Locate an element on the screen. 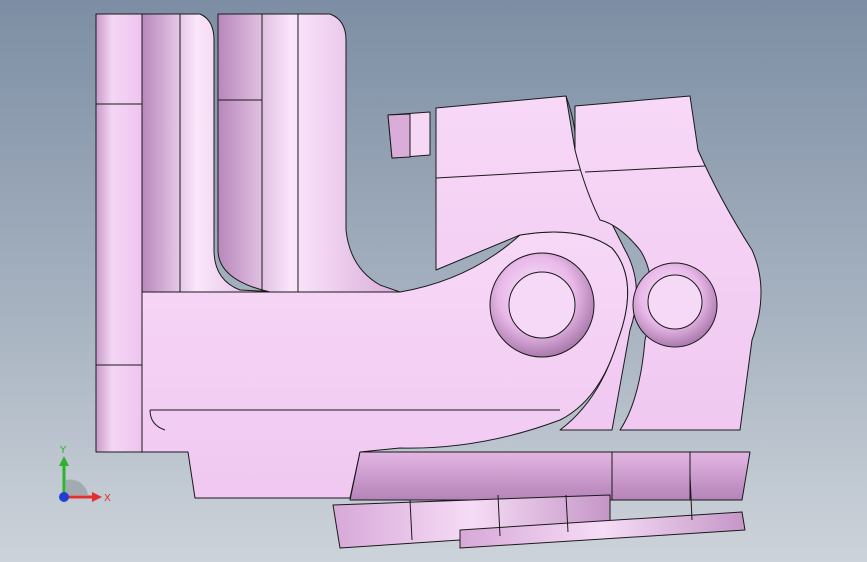 The image size is (867, 562). y-axis-label: Y is located at coordinates (63, 450).